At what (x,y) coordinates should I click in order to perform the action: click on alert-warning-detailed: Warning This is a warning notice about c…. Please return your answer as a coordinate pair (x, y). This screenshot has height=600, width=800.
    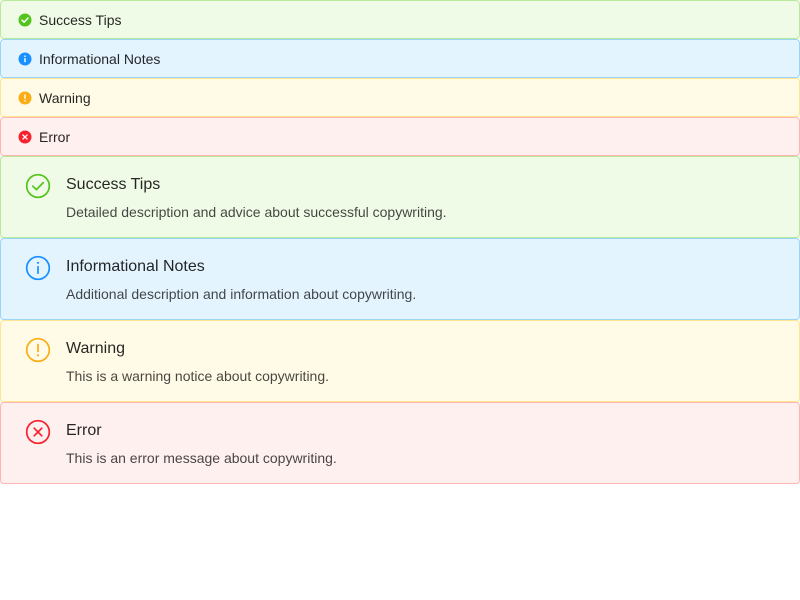
    Looking at the image, I should click on (400, 361).